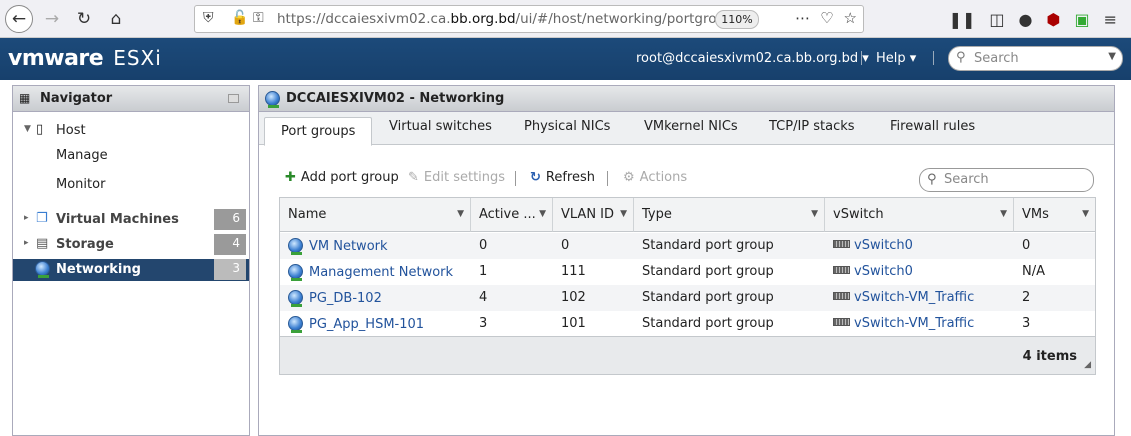  I want to click on port-group-icon, so click(295, 246).